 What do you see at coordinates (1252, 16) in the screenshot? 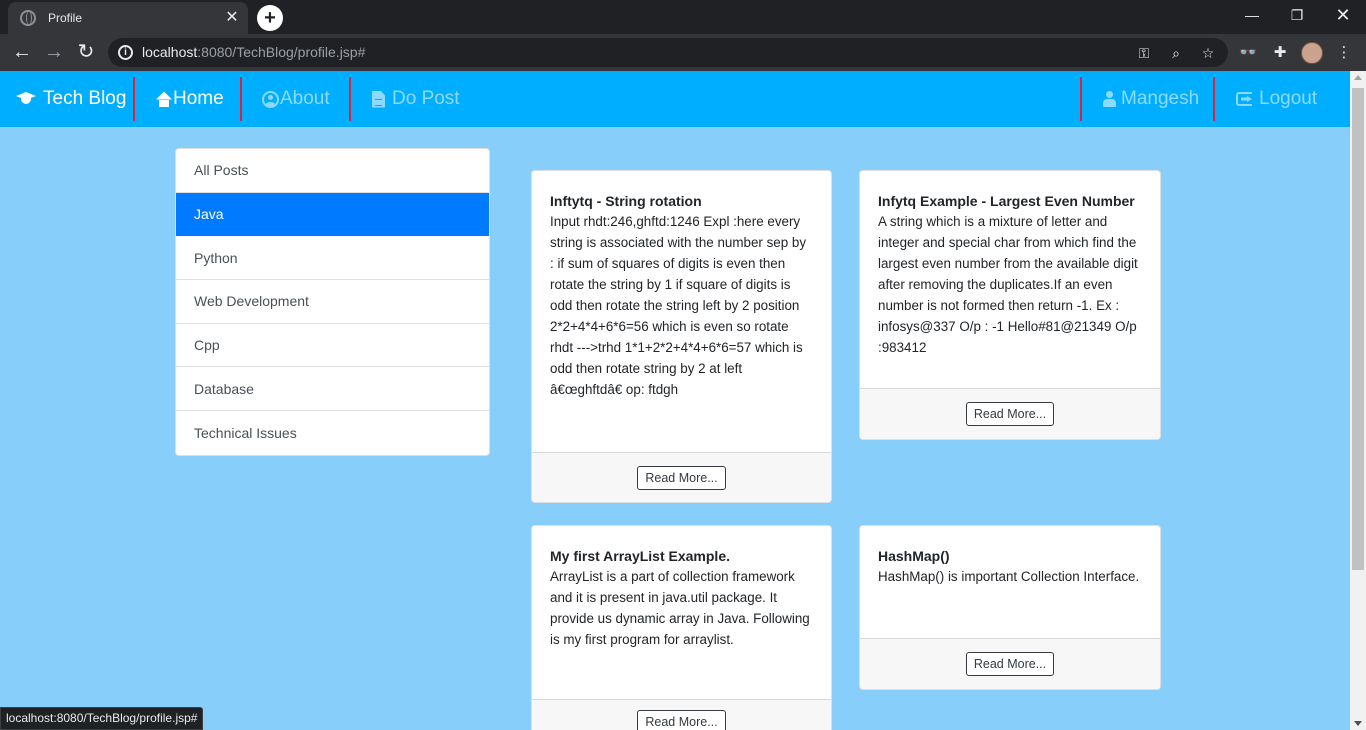
I see `minimize-button: —` at bounding box center [1252, 16].